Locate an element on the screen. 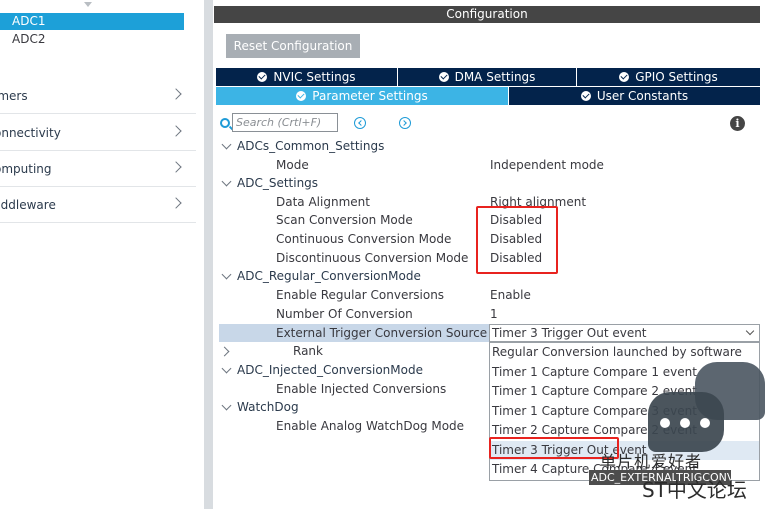 The image size is (777, 509). tab-gpio-settings: GPIO Settings is located at coordinates (668, 77).